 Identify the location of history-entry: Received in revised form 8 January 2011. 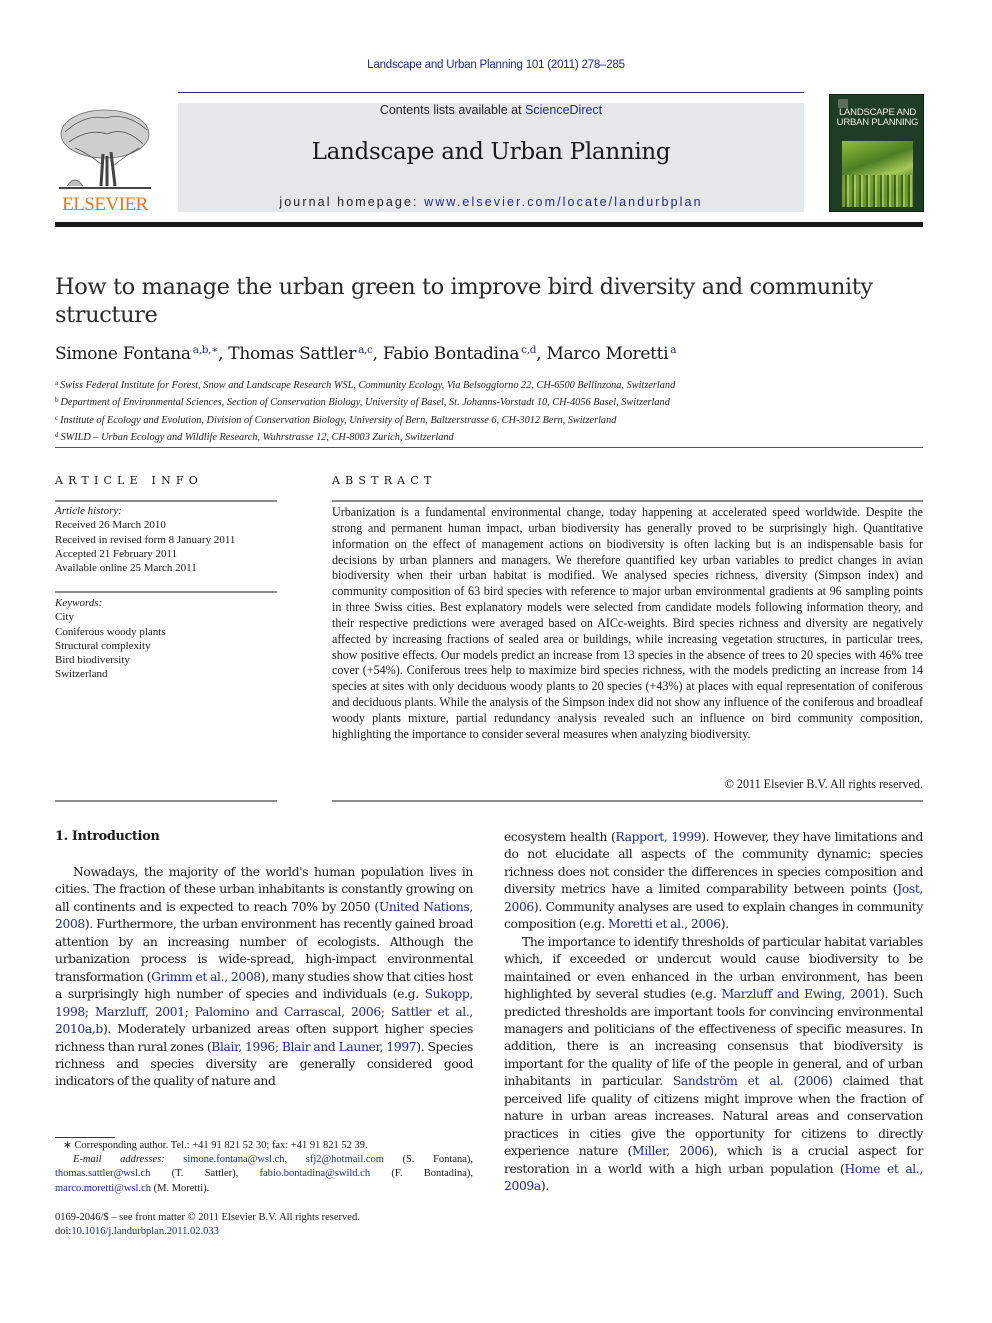
(145, 539).